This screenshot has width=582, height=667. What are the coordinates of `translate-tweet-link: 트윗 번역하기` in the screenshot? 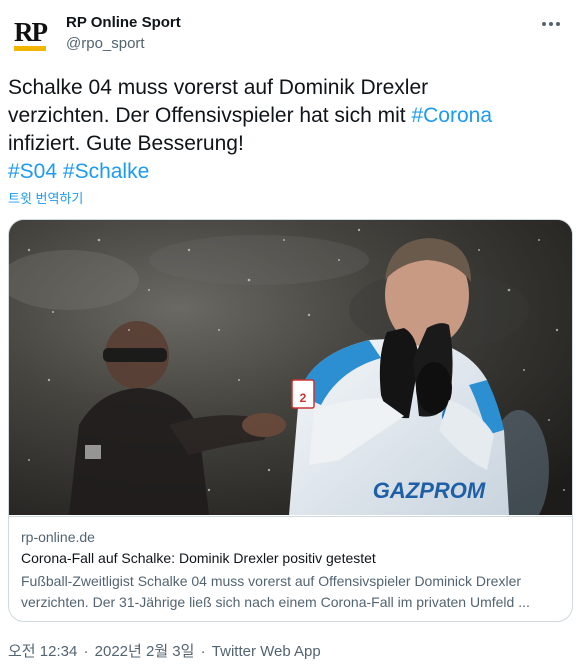 It's located at (45, 197).